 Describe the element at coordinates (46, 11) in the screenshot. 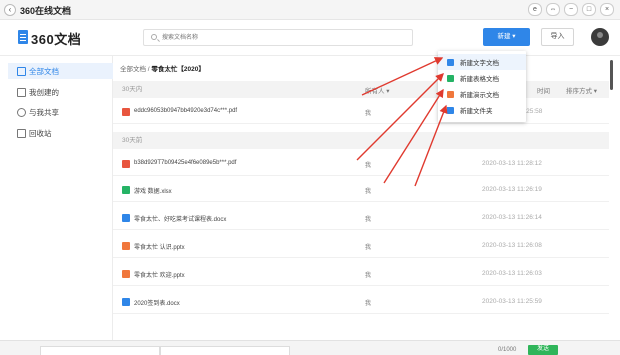

I see `app-title: 360在线文档` at that location.